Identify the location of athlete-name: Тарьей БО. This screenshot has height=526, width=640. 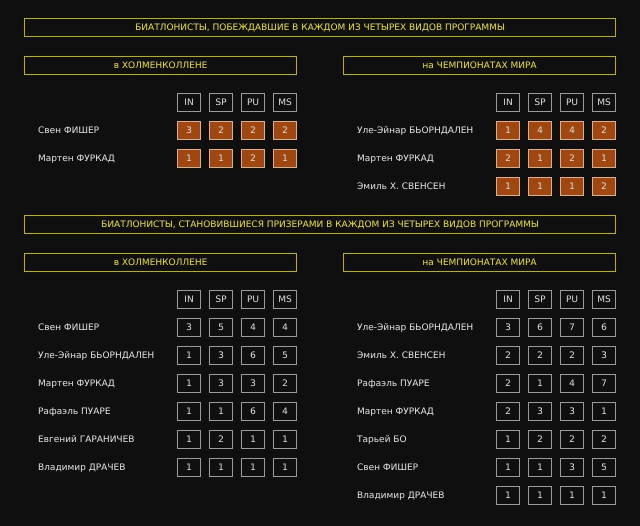
(382, 439).